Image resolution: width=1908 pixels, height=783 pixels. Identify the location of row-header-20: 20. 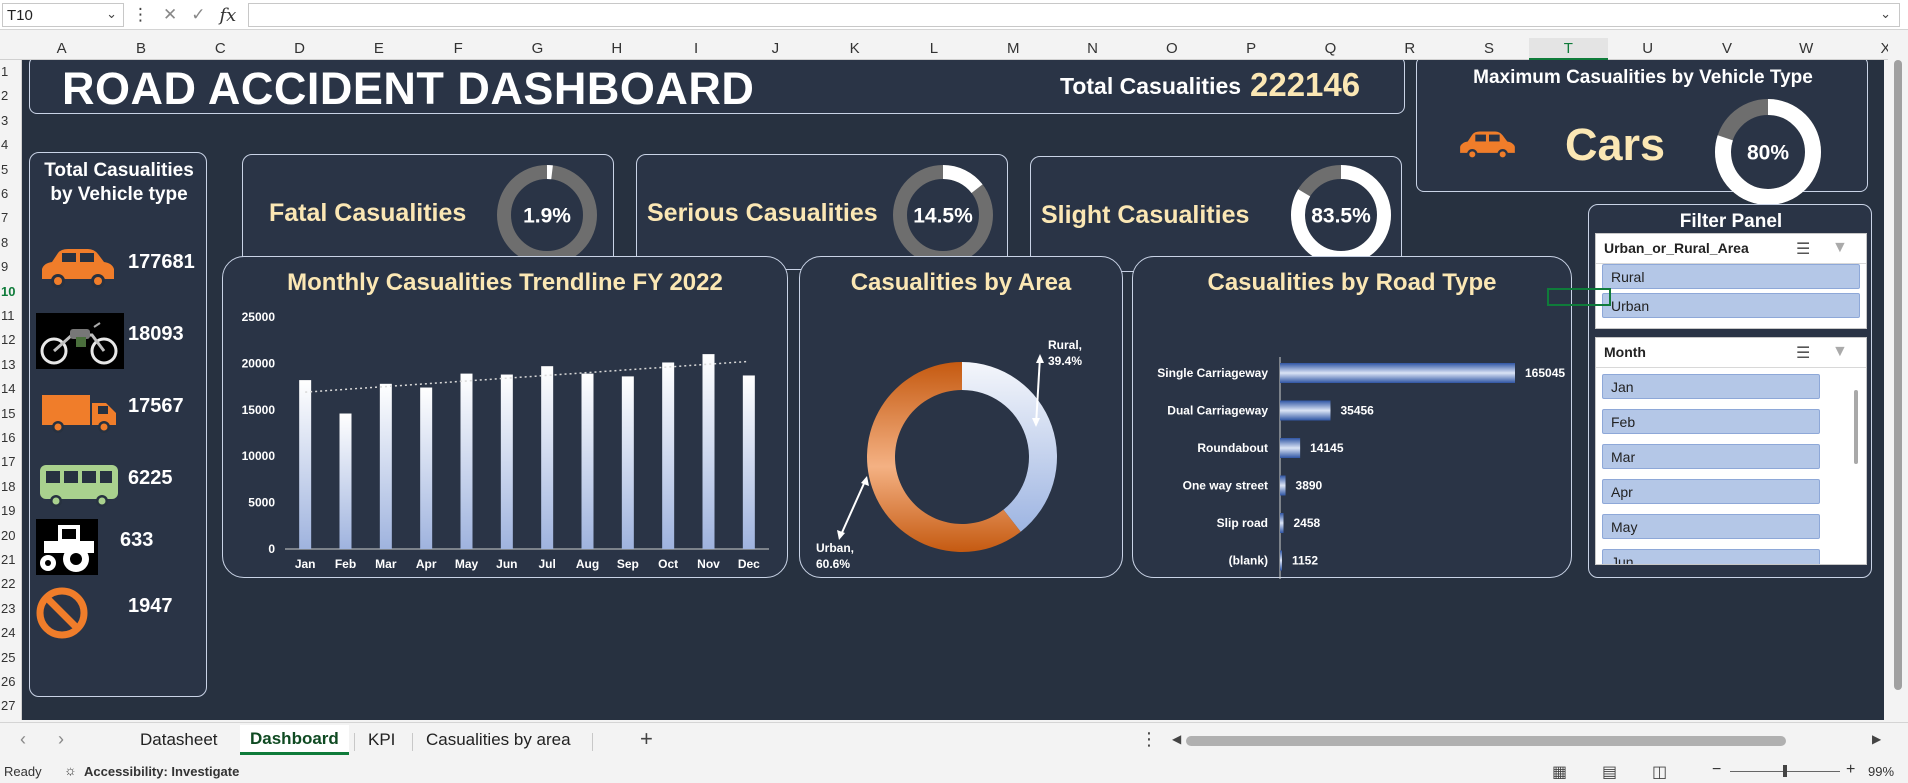
(9, 535).